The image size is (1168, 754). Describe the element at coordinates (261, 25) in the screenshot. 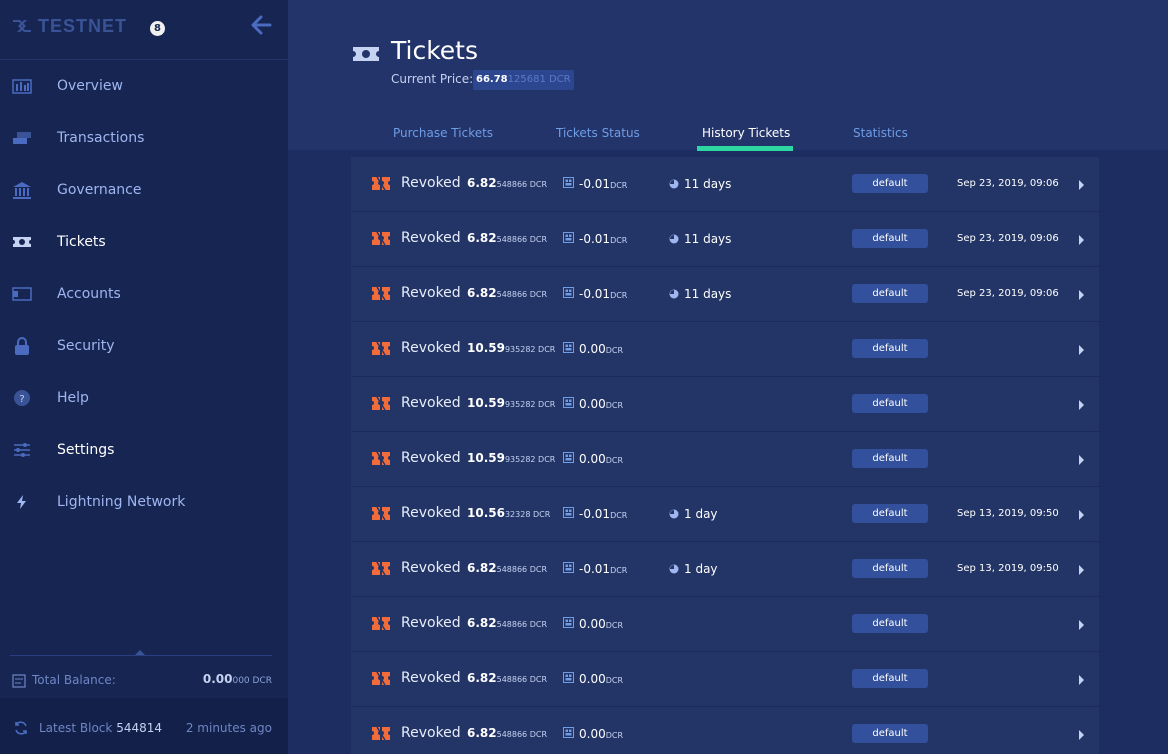

I see `collapse-sidebar-button` at that location.